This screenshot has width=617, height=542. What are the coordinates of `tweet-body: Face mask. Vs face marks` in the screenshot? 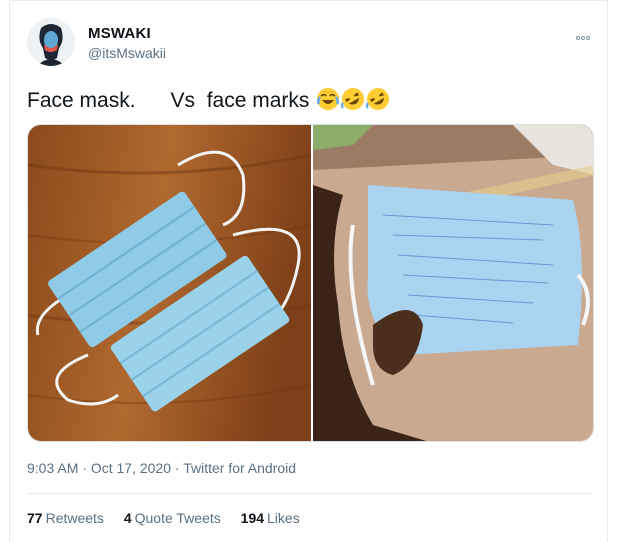 It's located at (171, 100).